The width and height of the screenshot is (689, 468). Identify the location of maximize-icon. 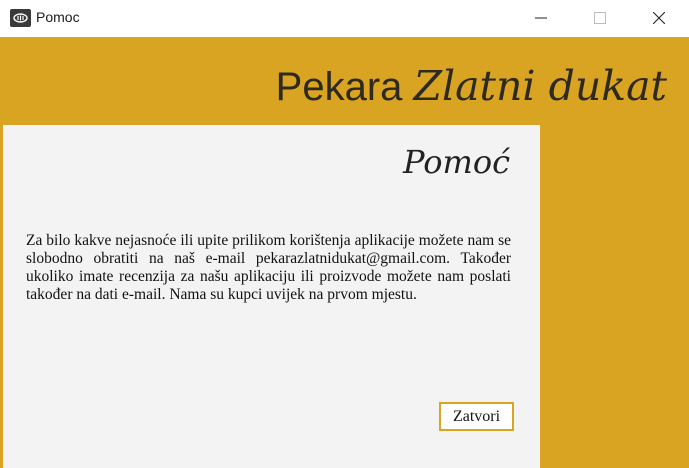
(600, 18).